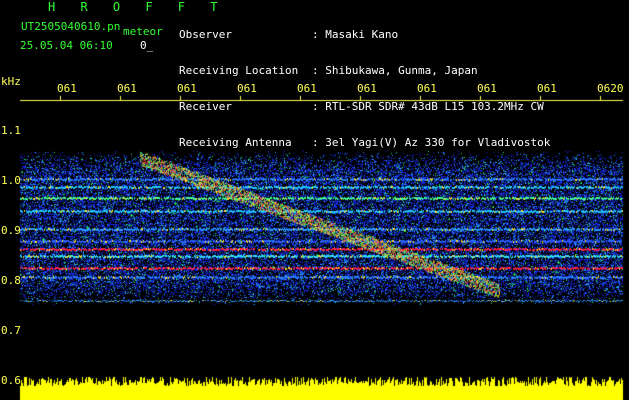 The height and width of the screenshot is (400, 629). I want to click on y-tick-label: 1.0, so click(11, 180).